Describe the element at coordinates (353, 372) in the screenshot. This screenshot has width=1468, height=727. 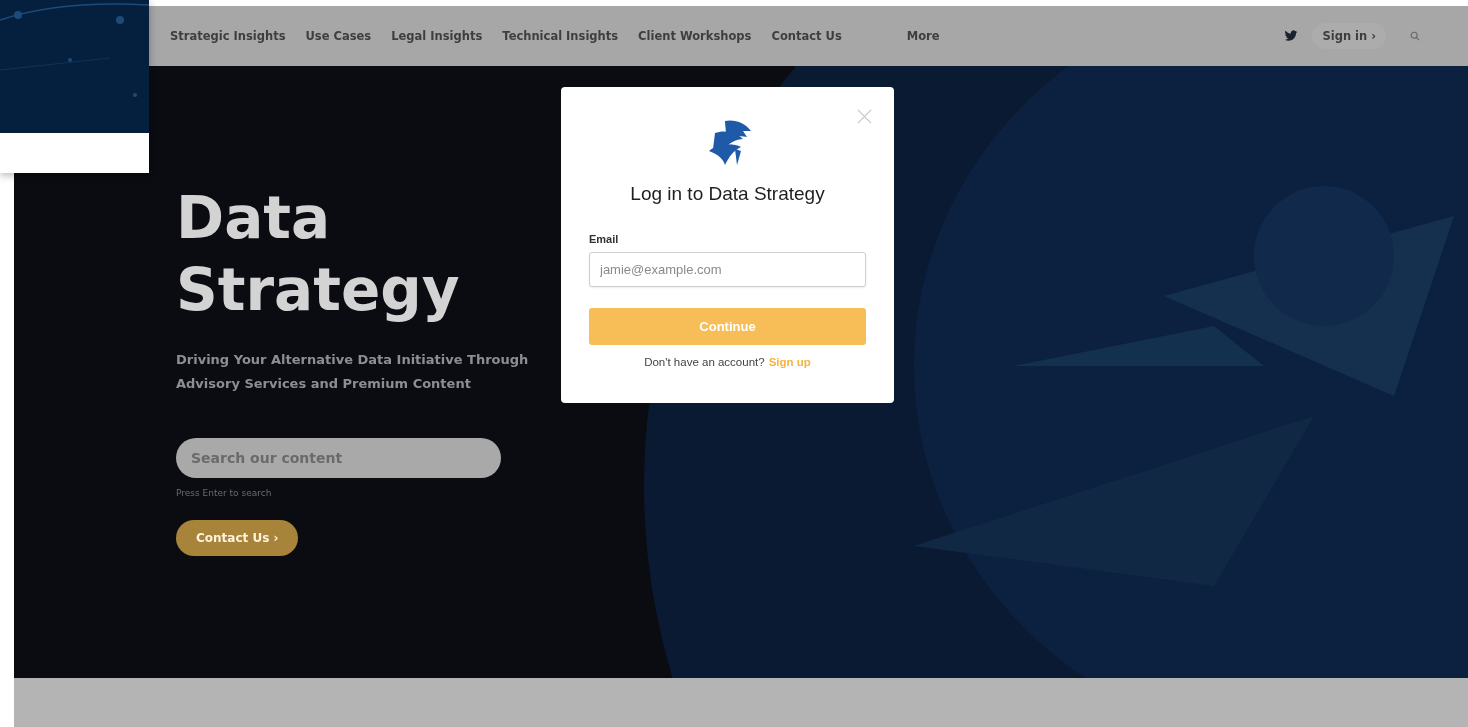
I see `hero-subtitle: Driving Your Alternative Data Initiative Through Advisory Services and Premium Content` at that location.